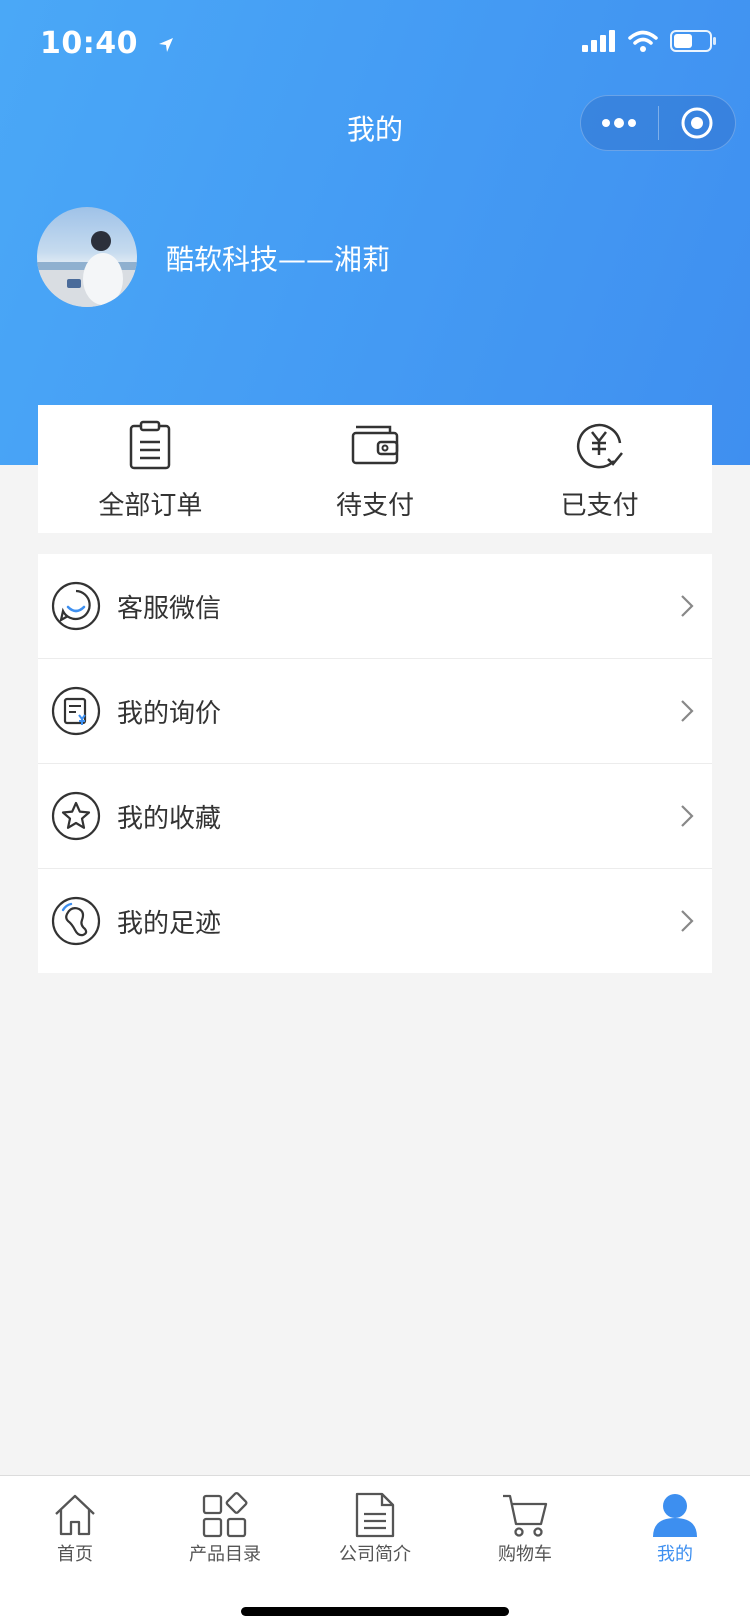 This screenshot has height=1624, width=750. Describe the element at coordinates (375, 606) in the screenshot. I see `menu-item-customer-wechat: 客服微信` at that location.